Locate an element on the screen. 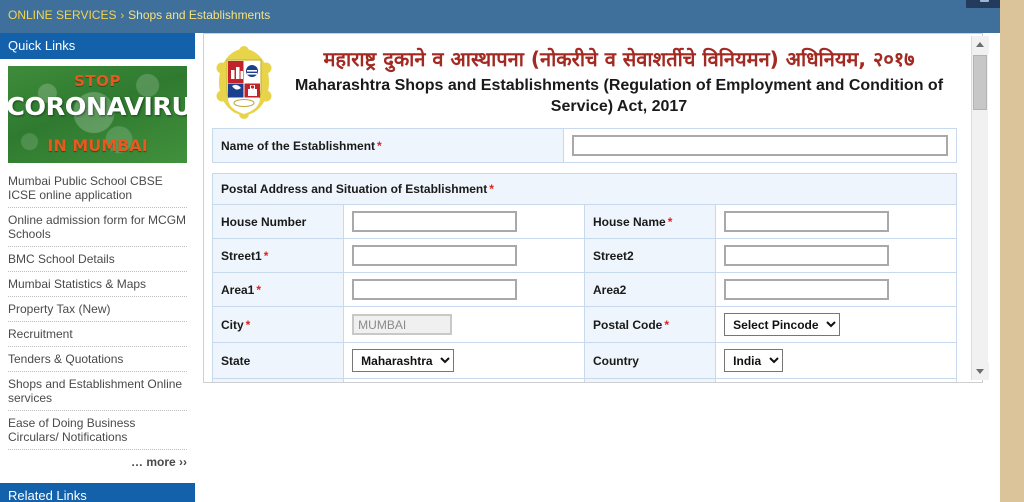 Image resolution: width=1024 pixels, height=502 pixels. postal-code-label: Postal Code is located at coordinates (627, 324).